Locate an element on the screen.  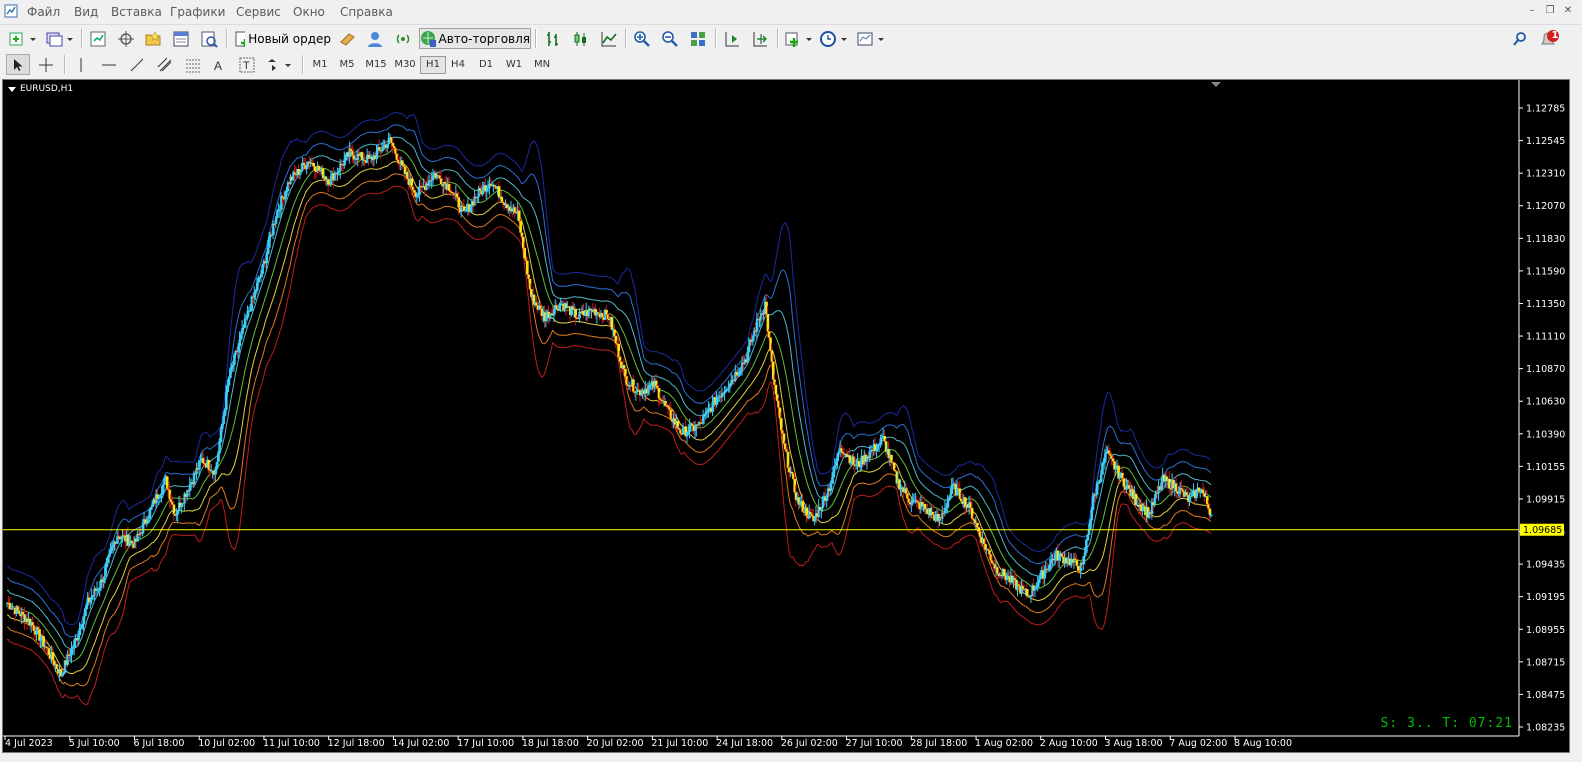
zoom-out-button is located at coordinates (670, 38).